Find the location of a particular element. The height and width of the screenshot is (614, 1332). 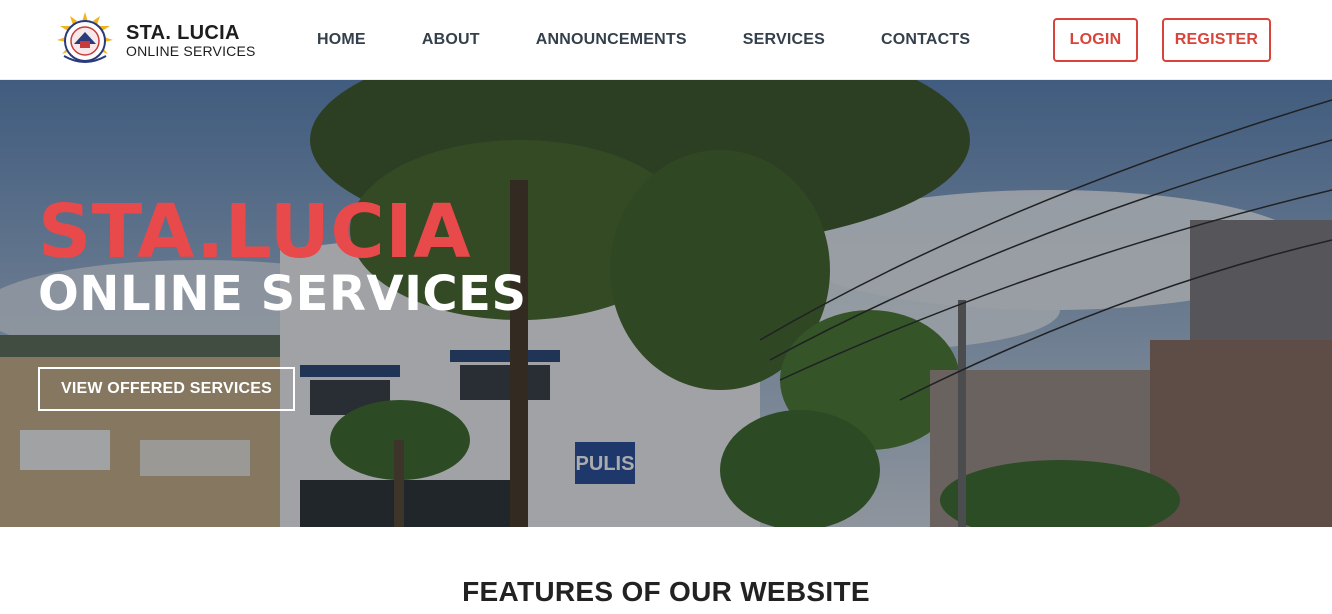

features-heading: FEATURES OF OUR WEBSITE is located at coordinates (666, 591).